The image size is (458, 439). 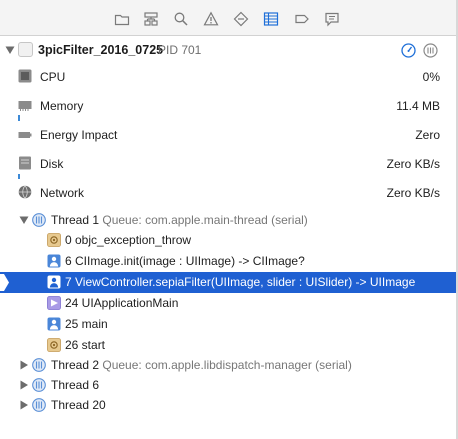 What do you see at coordinates (151, 19) in the screenshot?
I see `hierarchy-icon` at bounding box center [151, 19].